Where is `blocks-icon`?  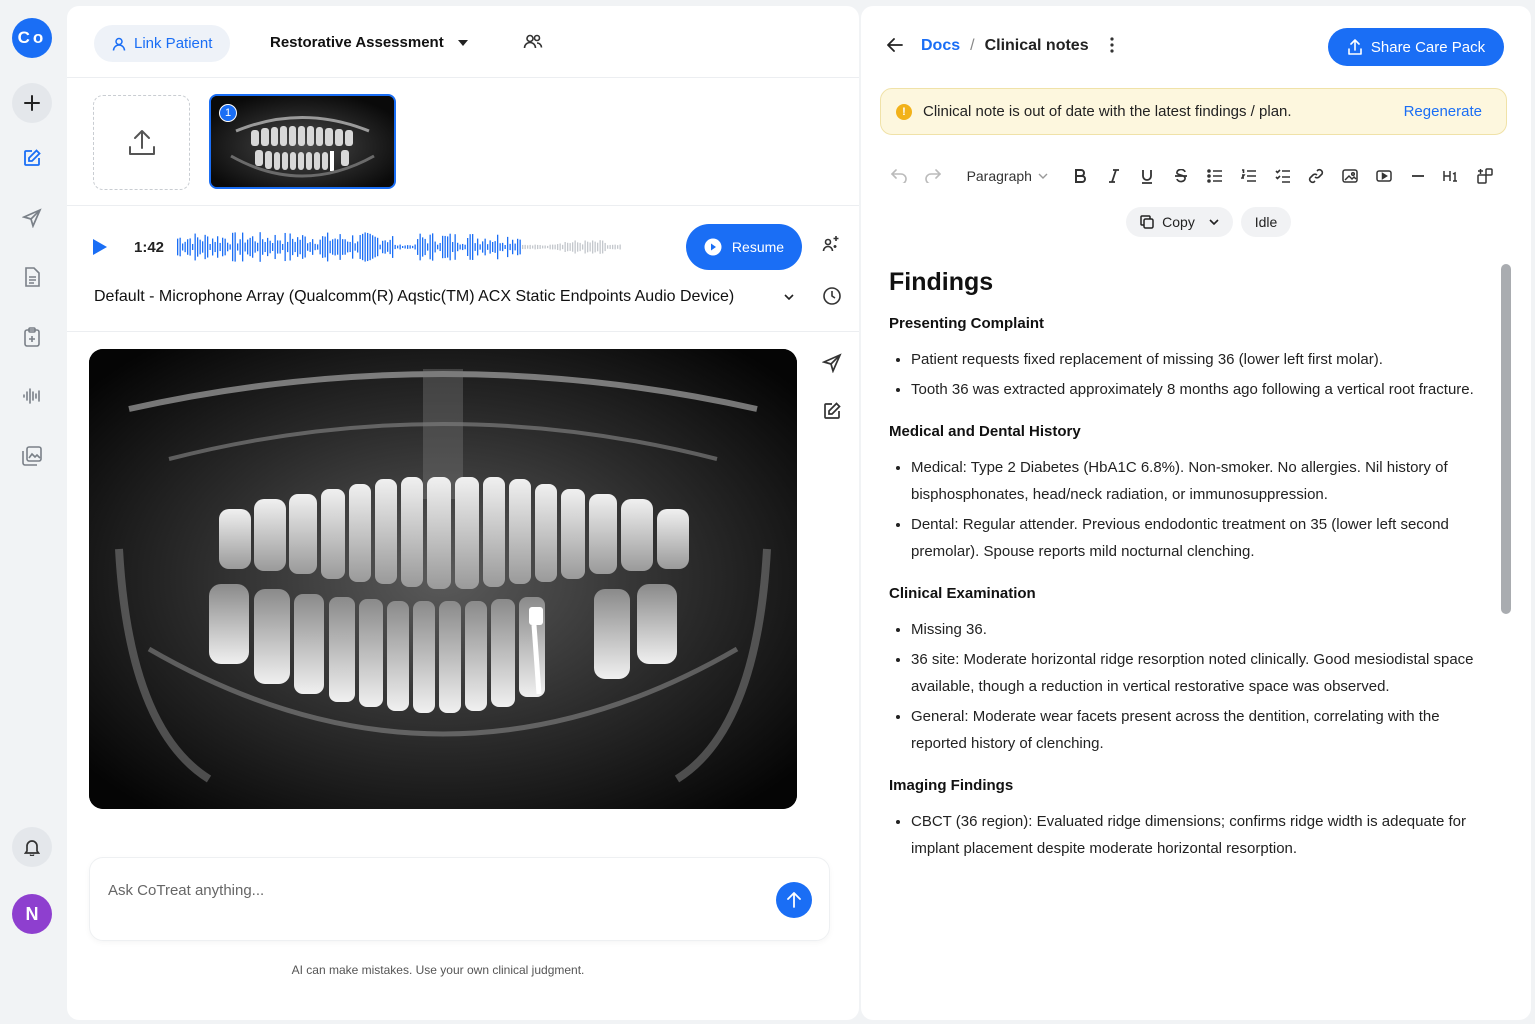
blocks-icon is located at coordinates (1485, 176).